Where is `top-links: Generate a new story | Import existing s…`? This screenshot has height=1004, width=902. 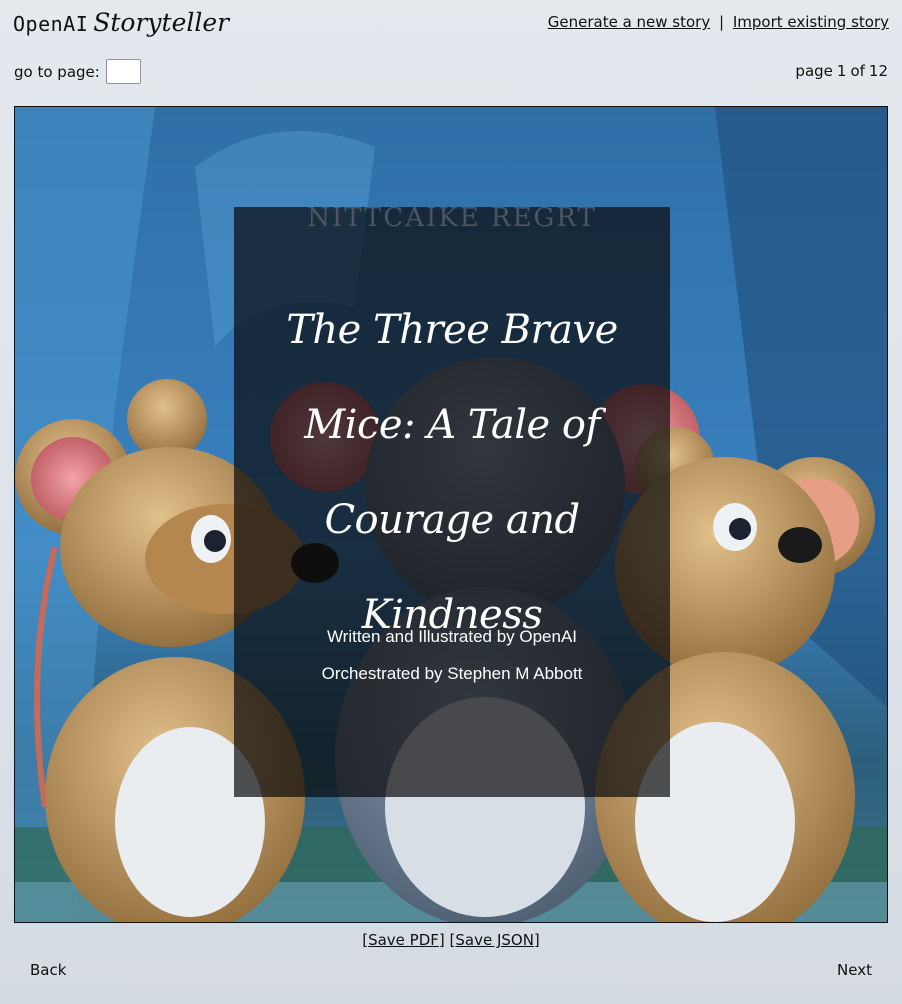 top-links: Generate a new story | Import existing s… is located at coordinates (718, 22).